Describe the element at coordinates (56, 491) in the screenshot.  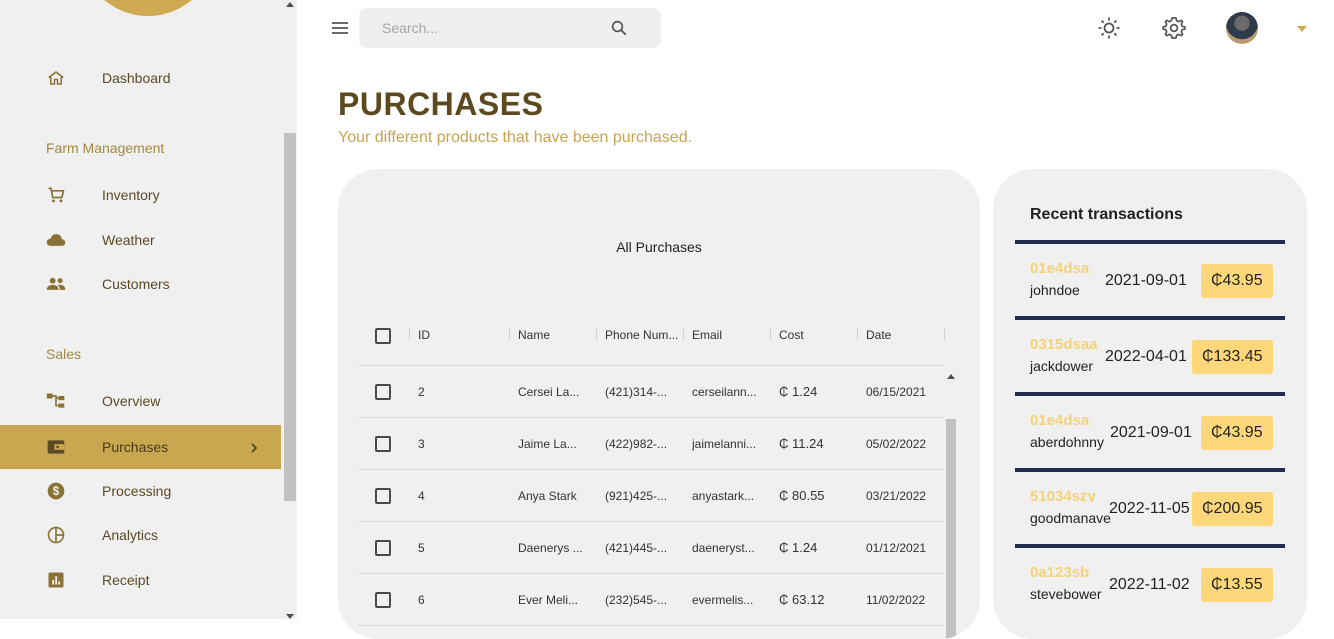
I see `dollar-coin-icon: $` at that location.